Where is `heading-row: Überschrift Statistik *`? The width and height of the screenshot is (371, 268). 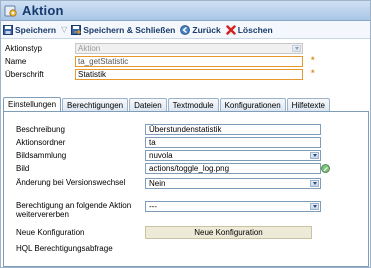
heading-row: Überschrift Statistik * is located at coordinates (187, 74).